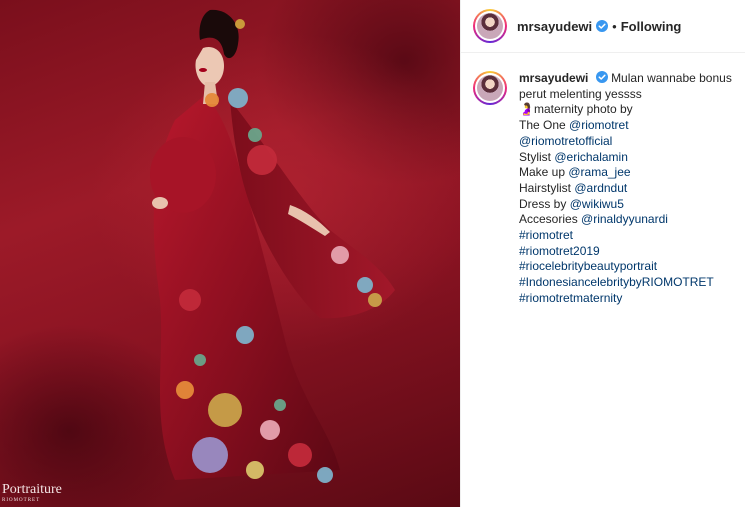 This screenshot has width=745, height=507. I want to click on caption-hashtag: #riomotret, so click(546, 235).